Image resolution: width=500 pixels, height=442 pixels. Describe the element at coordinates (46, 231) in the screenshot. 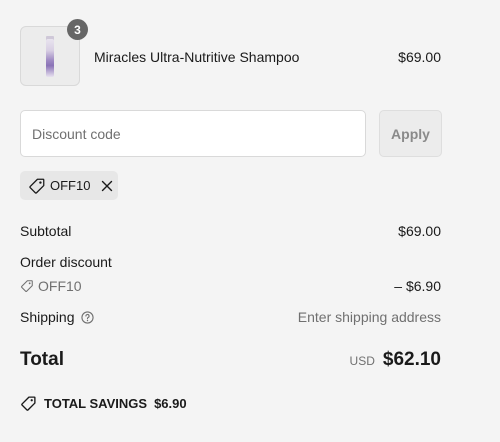

I see `subtotal-label: Subtotal` at that location.